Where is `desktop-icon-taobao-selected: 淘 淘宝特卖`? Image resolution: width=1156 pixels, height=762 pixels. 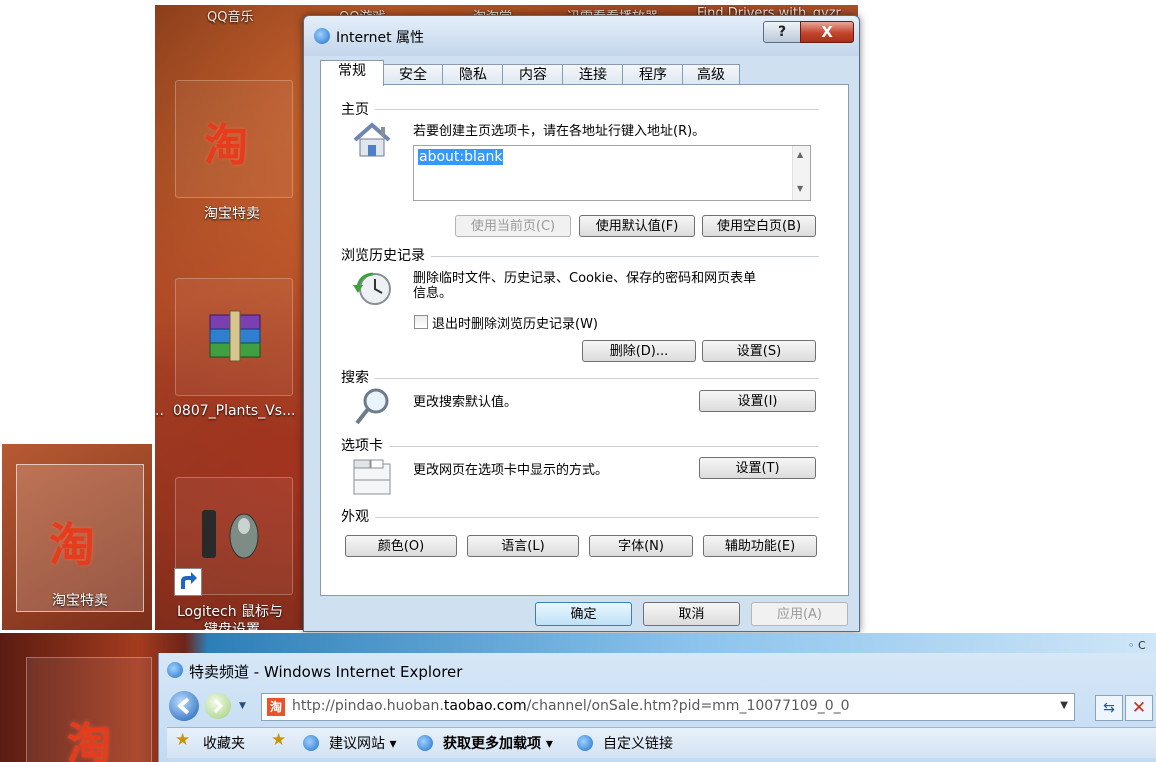 desktop-icon-taobao-selected: 淘 淘宝特卖 is located at coordinates (80, 538).